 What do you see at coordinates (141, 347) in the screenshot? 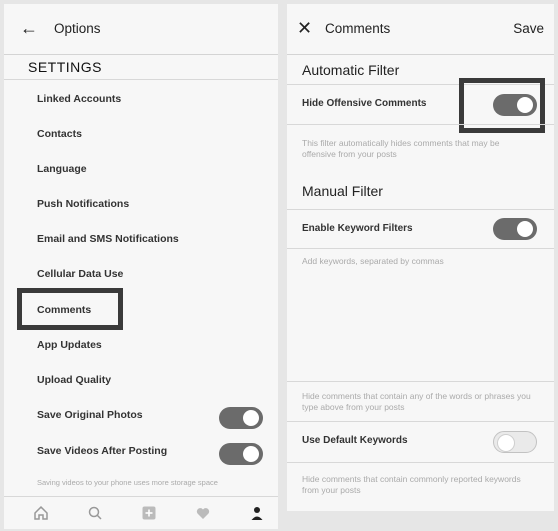
I see `settings-item-app-updates: App Updates` at bounding box center [141, 347].